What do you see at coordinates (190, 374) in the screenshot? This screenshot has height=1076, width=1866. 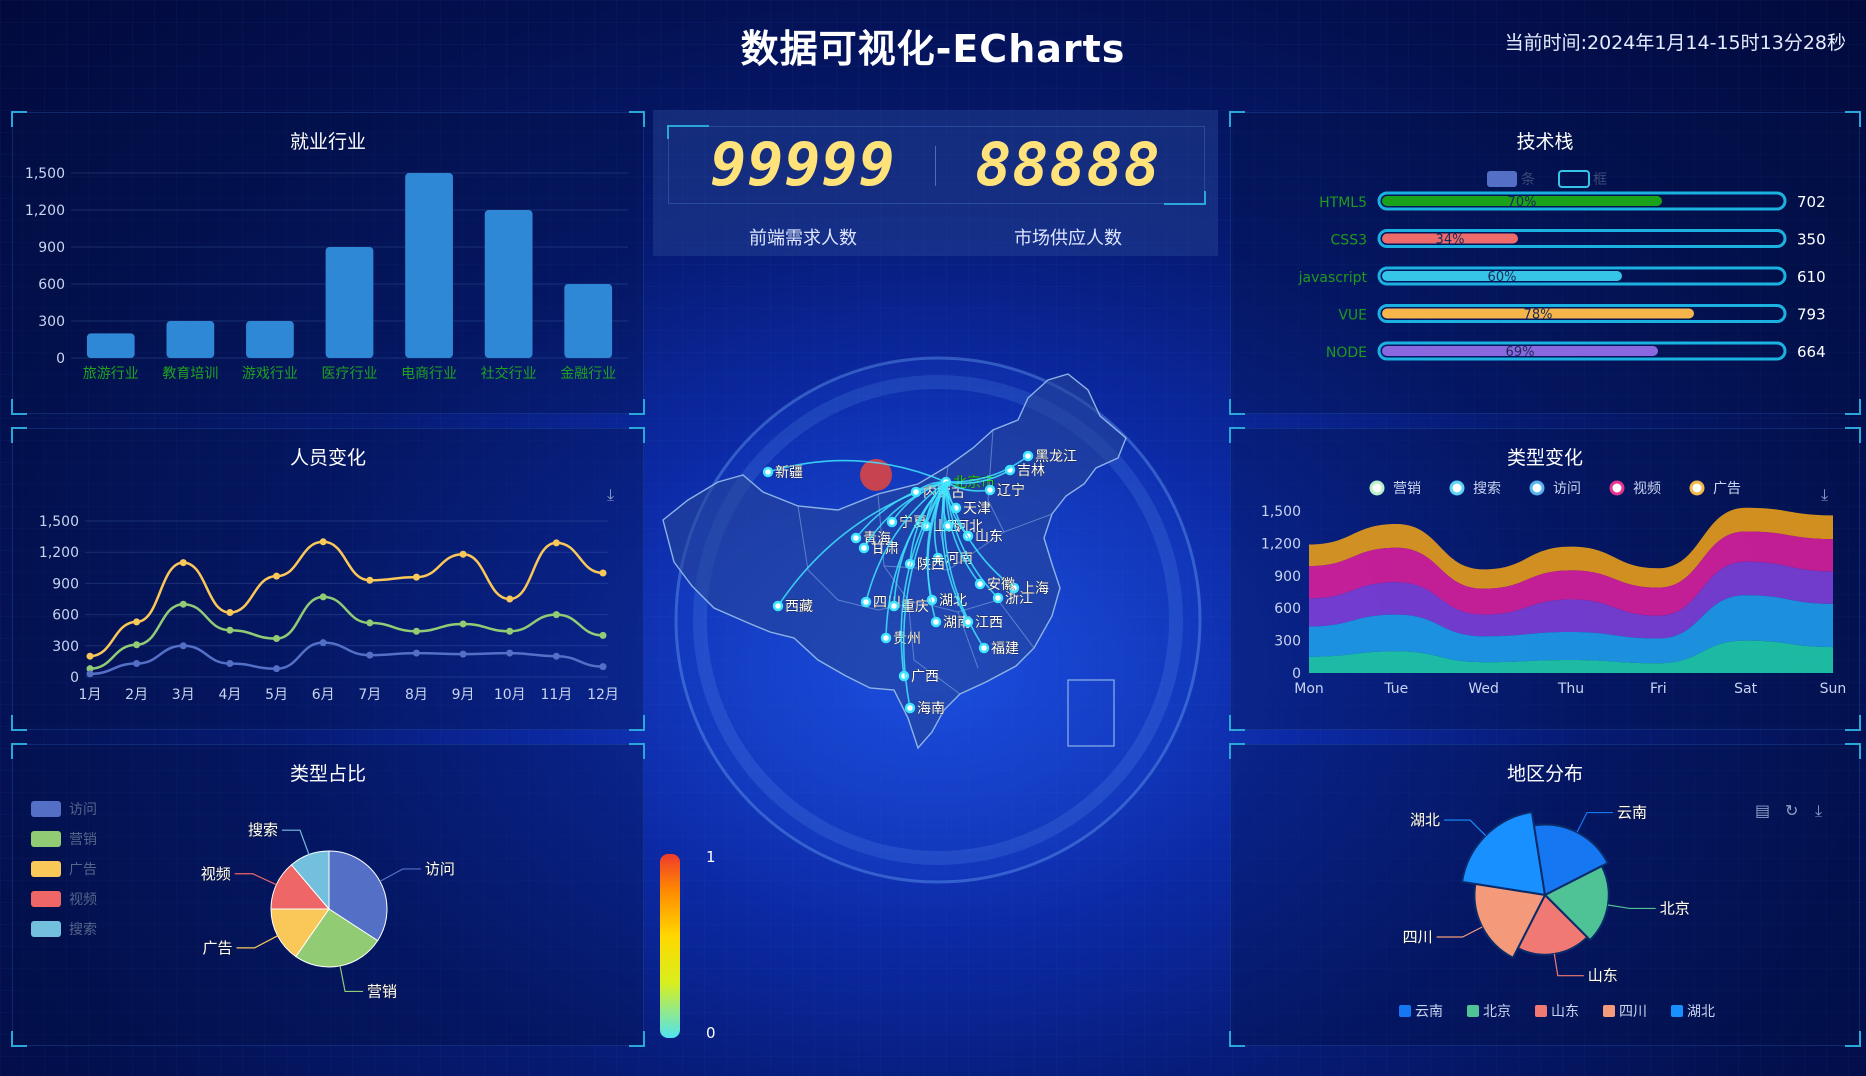 I see `x-tick-label: 教育培训` at bounding box center [190, 374].